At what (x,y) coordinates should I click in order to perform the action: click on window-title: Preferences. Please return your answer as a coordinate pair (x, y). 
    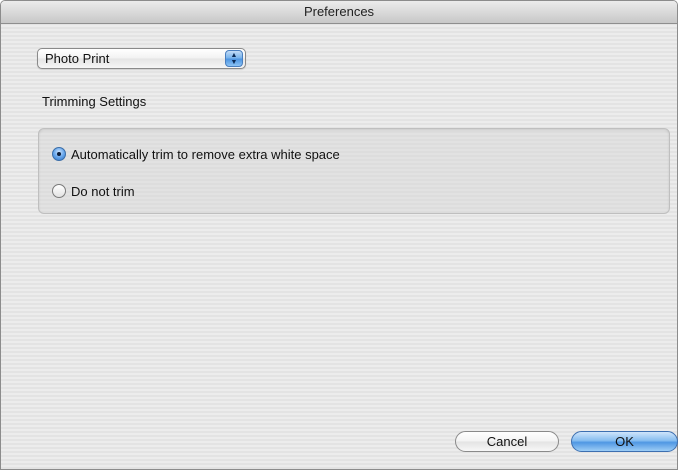
    Looking at the image, I should click on (339, 11).